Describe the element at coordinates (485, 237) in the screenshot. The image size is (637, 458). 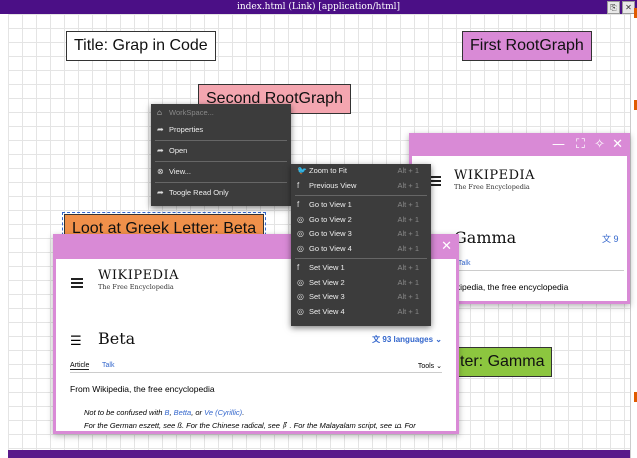
I see `article-title: Gamma` at that location.